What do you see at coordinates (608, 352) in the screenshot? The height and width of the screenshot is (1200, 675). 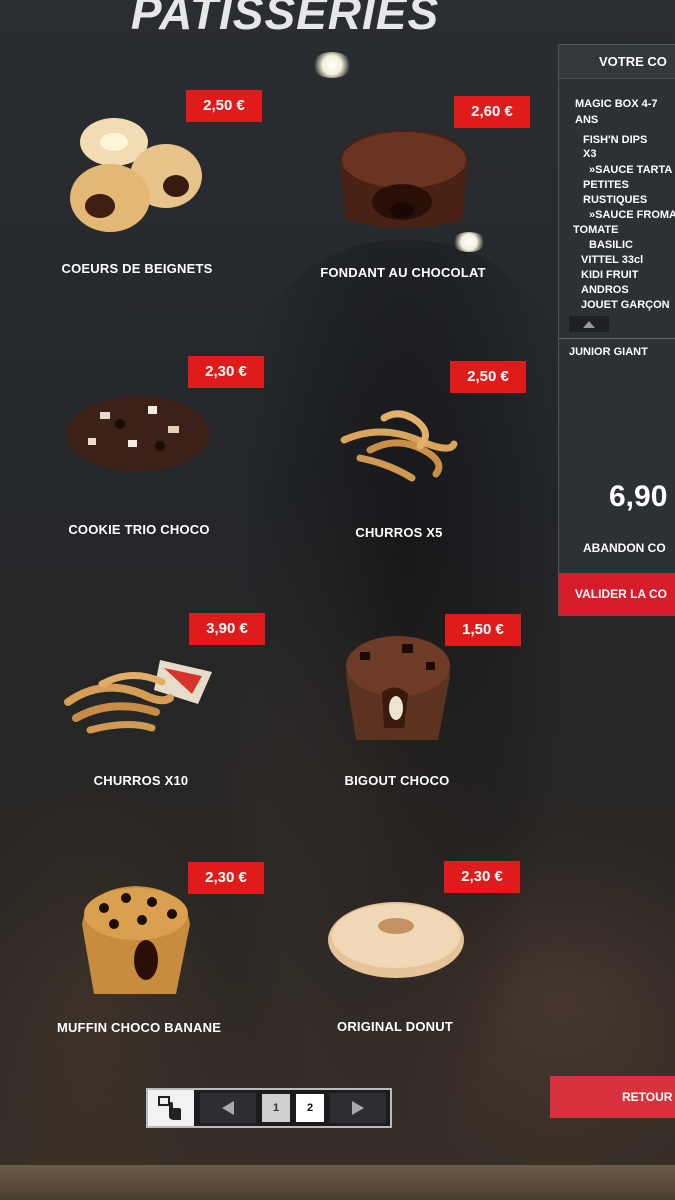 I see `order-line: JUNIOR GIANT` at bounding box center [608, 352].